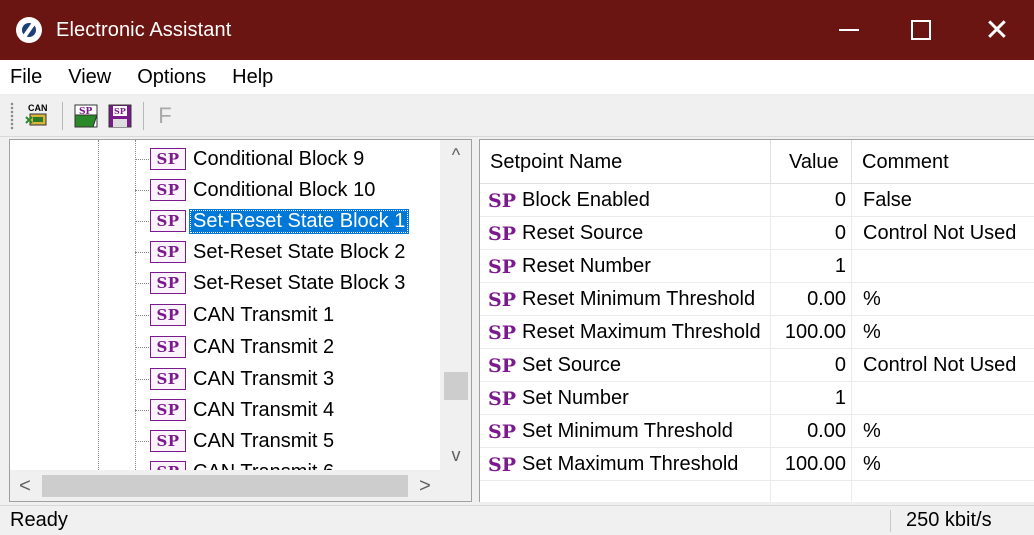  What do you see at coordinates (757, 398) in the screenshot?
I see `table-row: SP Set Number 1` at bounding box center [757, 398].